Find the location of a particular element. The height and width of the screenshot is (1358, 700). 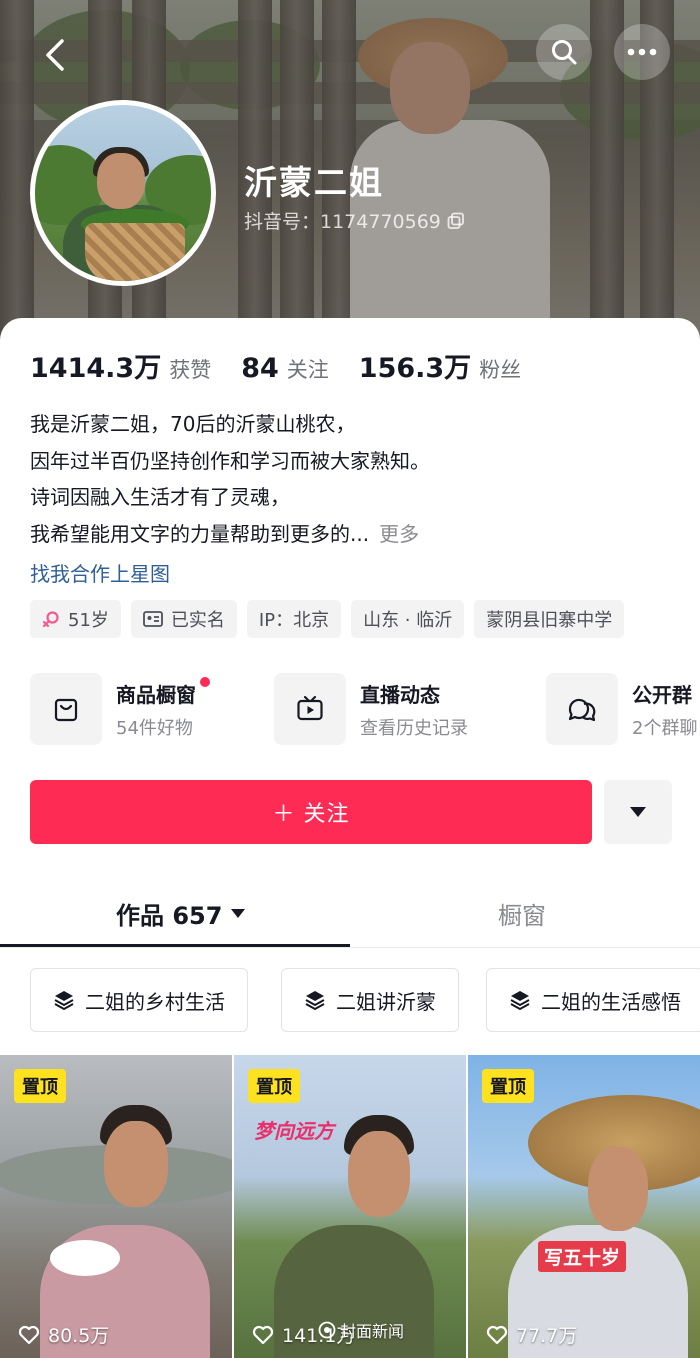

female-icon is located at coordinates (50, 619).